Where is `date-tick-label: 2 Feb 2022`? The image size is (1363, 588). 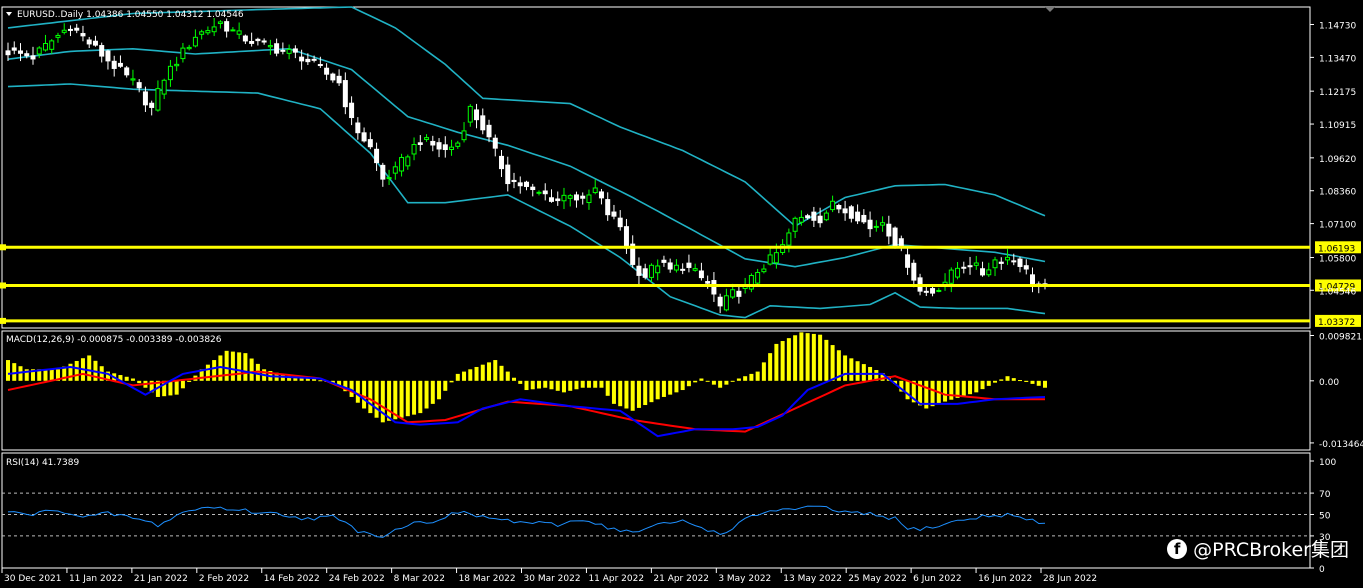 date-tick-label: 2 Feb 2022 is located at coordinates (224, 579).